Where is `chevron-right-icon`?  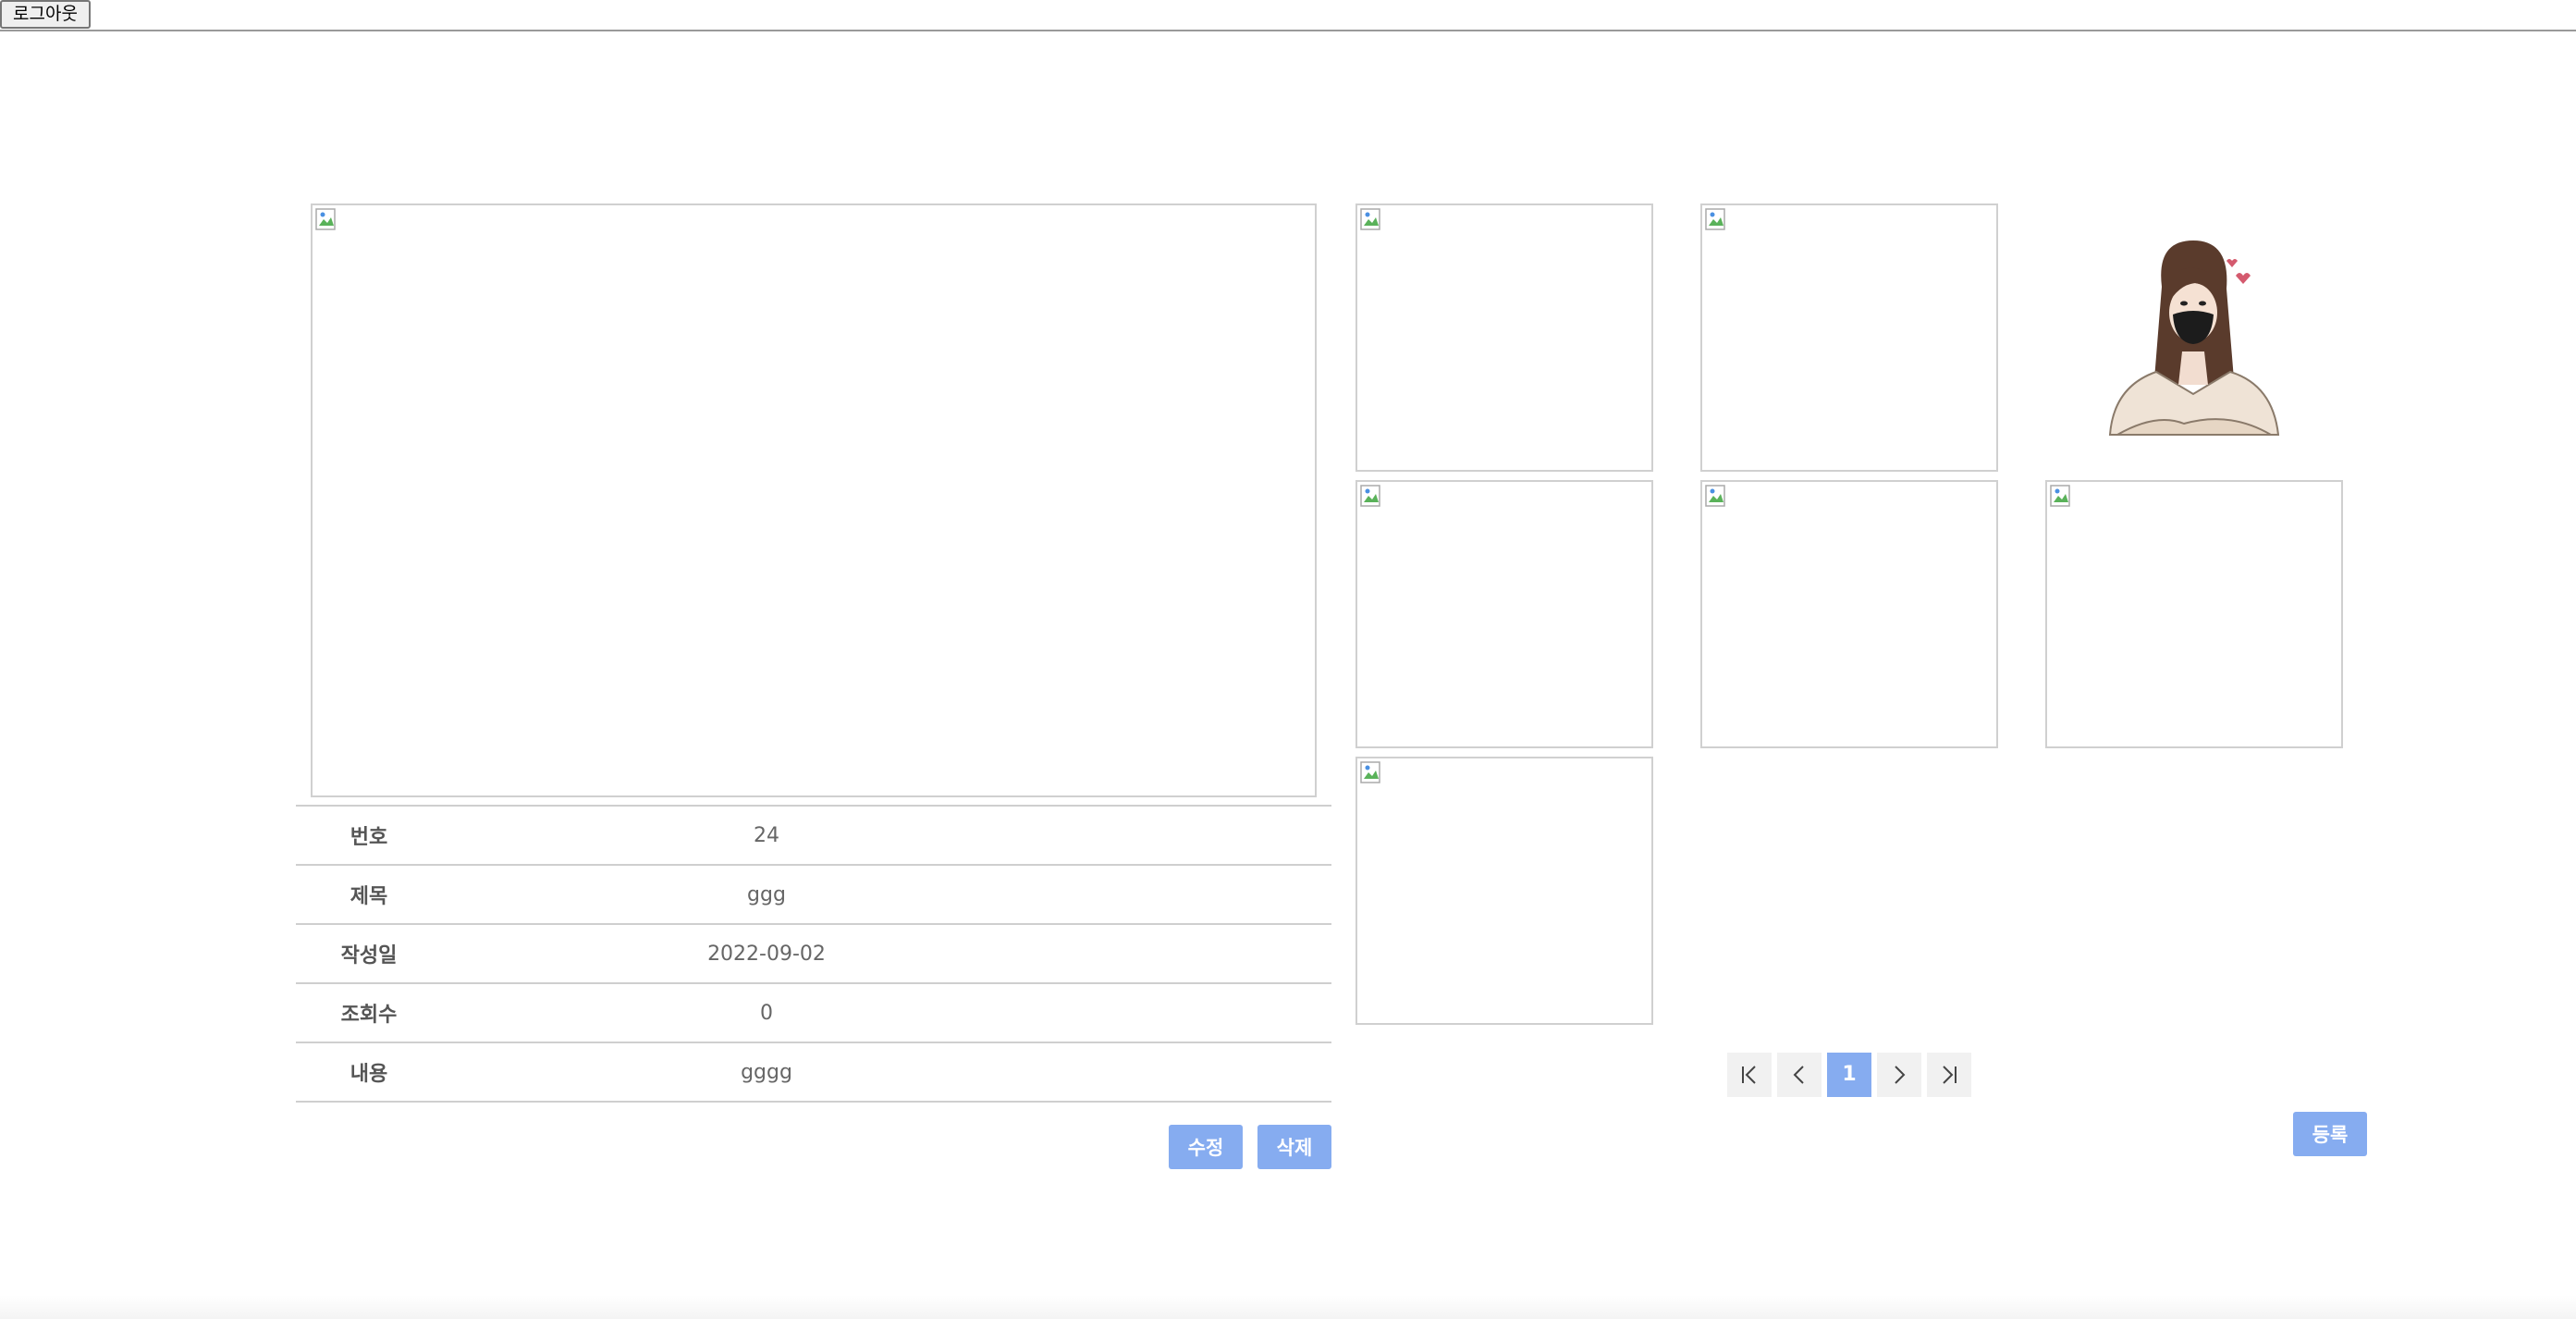 chevron-right-icon is located at coordinates (1901, 1075).